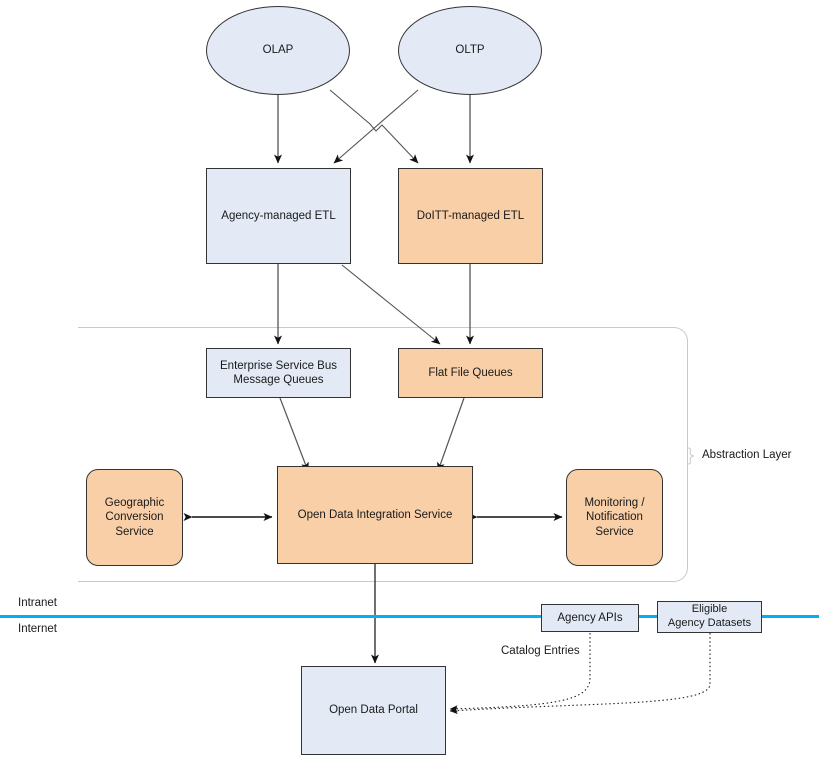 The height and width of the screenshot is (757, 819). I want to click on node-monitoring-notification-service: Monitoring / Notification Service, so click(614, 517).